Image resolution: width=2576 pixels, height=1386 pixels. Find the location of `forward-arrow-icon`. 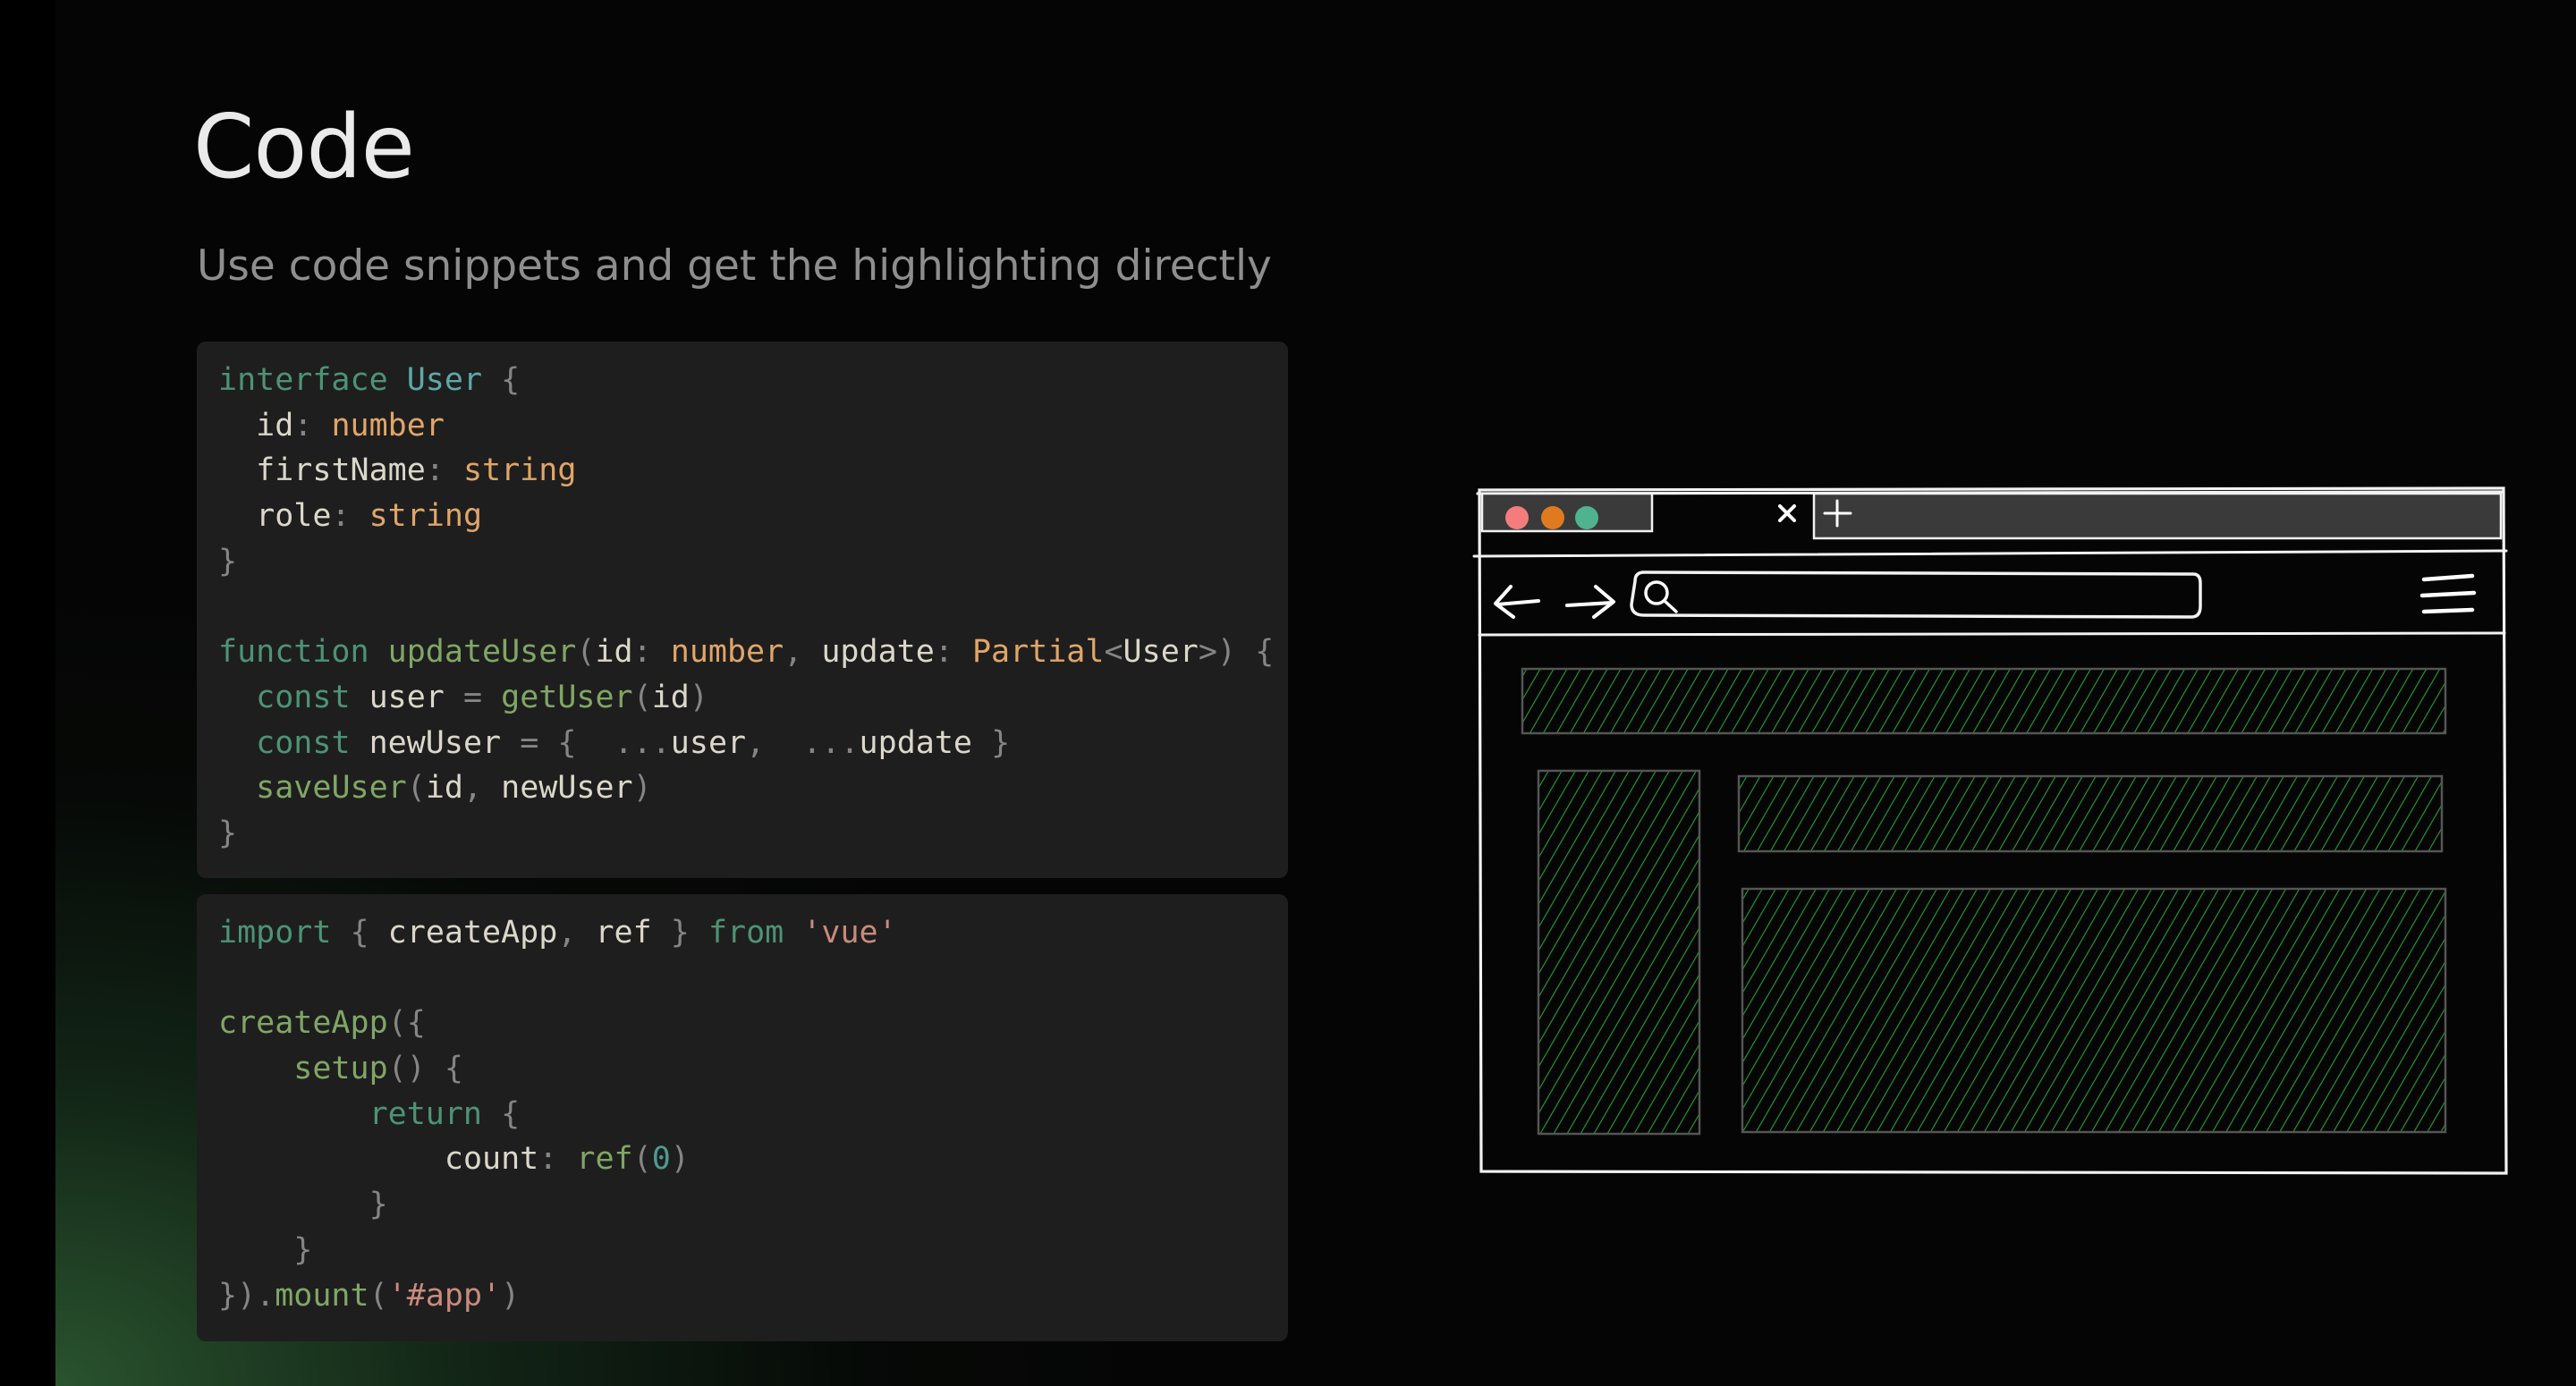

forward-arrow-icon is located at coordinates (1590, 602).